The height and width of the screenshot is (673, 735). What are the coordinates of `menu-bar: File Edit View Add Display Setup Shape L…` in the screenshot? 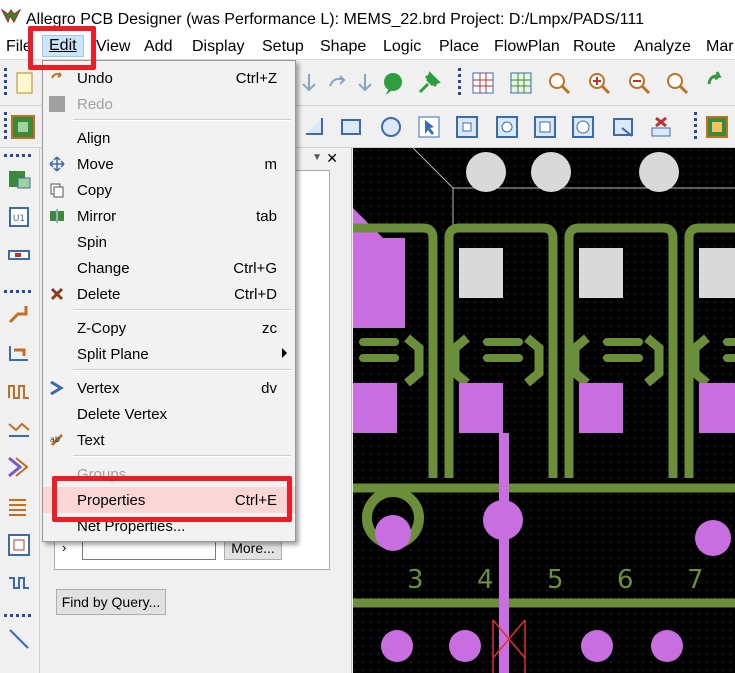 It's located at (367, 47).